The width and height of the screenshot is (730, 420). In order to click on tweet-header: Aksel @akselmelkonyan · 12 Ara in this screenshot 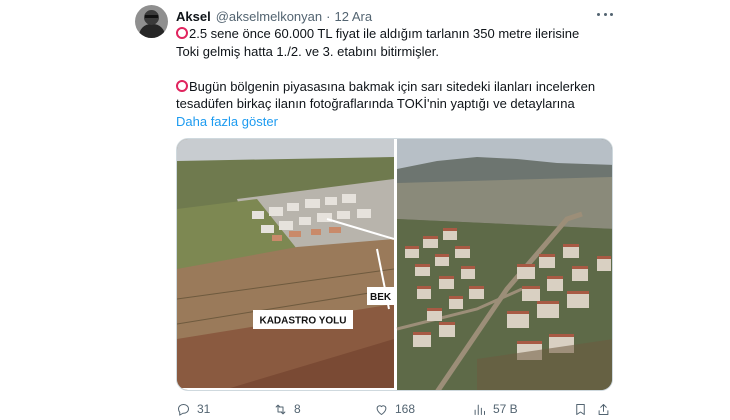, I will do `click(274, 16)`.